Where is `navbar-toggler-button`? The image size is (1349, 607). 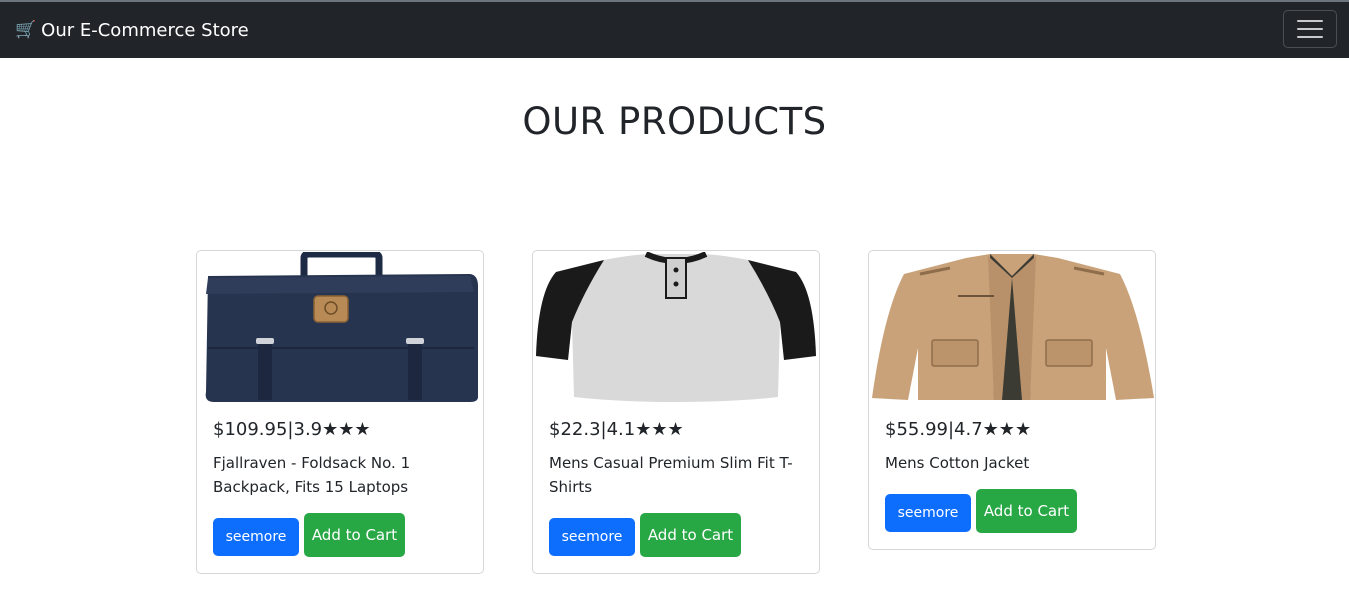 navbar-toggler-button is located at coordinates (1310, 29).